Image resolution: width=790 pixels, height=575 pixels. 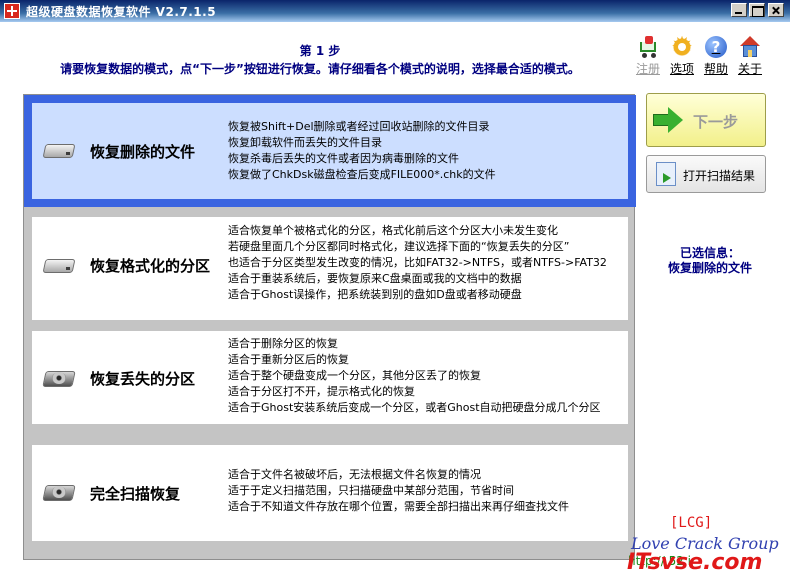 What do you see at coordinates (757, 10) in the screenshot?
I see `maximize-button` at bounding box center [757, 10].